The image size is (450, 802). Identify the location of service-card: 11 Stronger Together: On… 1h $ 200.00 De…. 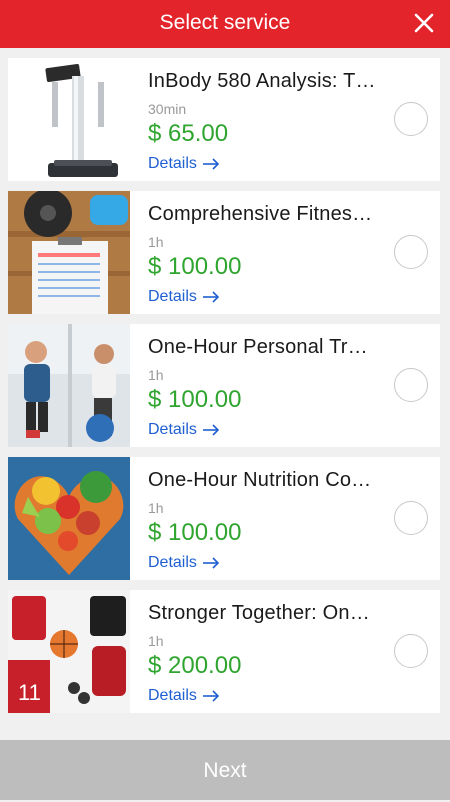
(224, 651).